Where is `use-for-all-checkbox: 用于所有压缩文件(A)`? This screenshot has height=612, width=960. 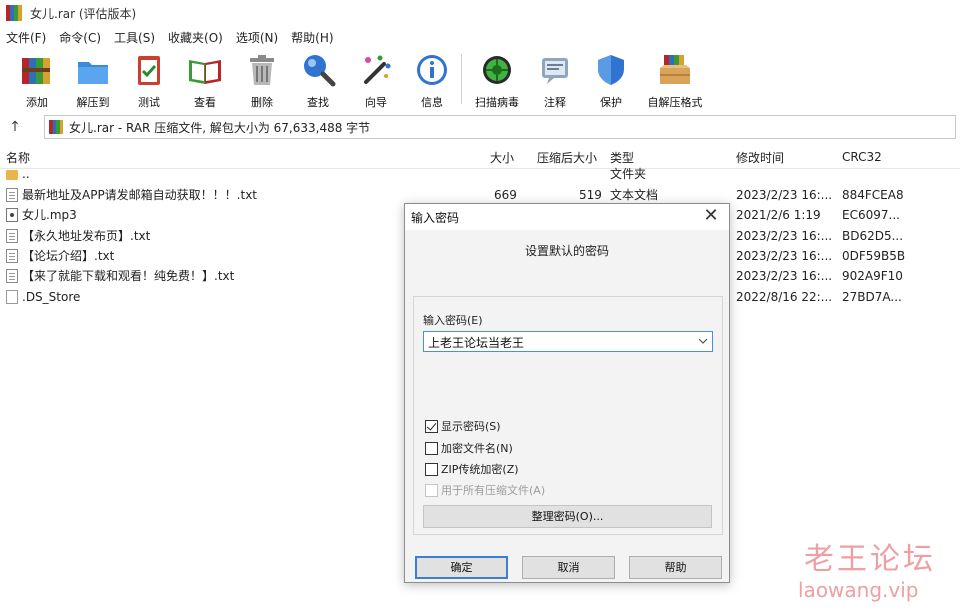
use-for-all-checkbox: 用于所有压缩文件(A) is located at coordinates (485, 490).